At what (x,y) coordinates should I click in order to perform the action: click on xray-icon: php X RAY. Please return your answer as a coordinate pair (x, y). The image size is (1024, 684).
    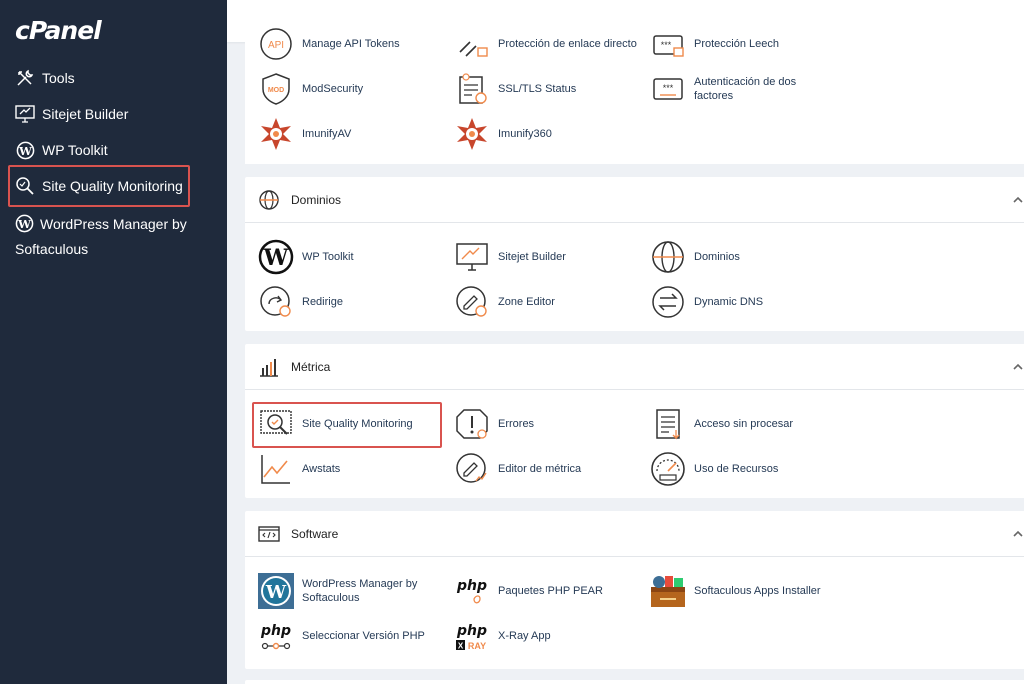
    Looking at the image, I should click on (472, 636).